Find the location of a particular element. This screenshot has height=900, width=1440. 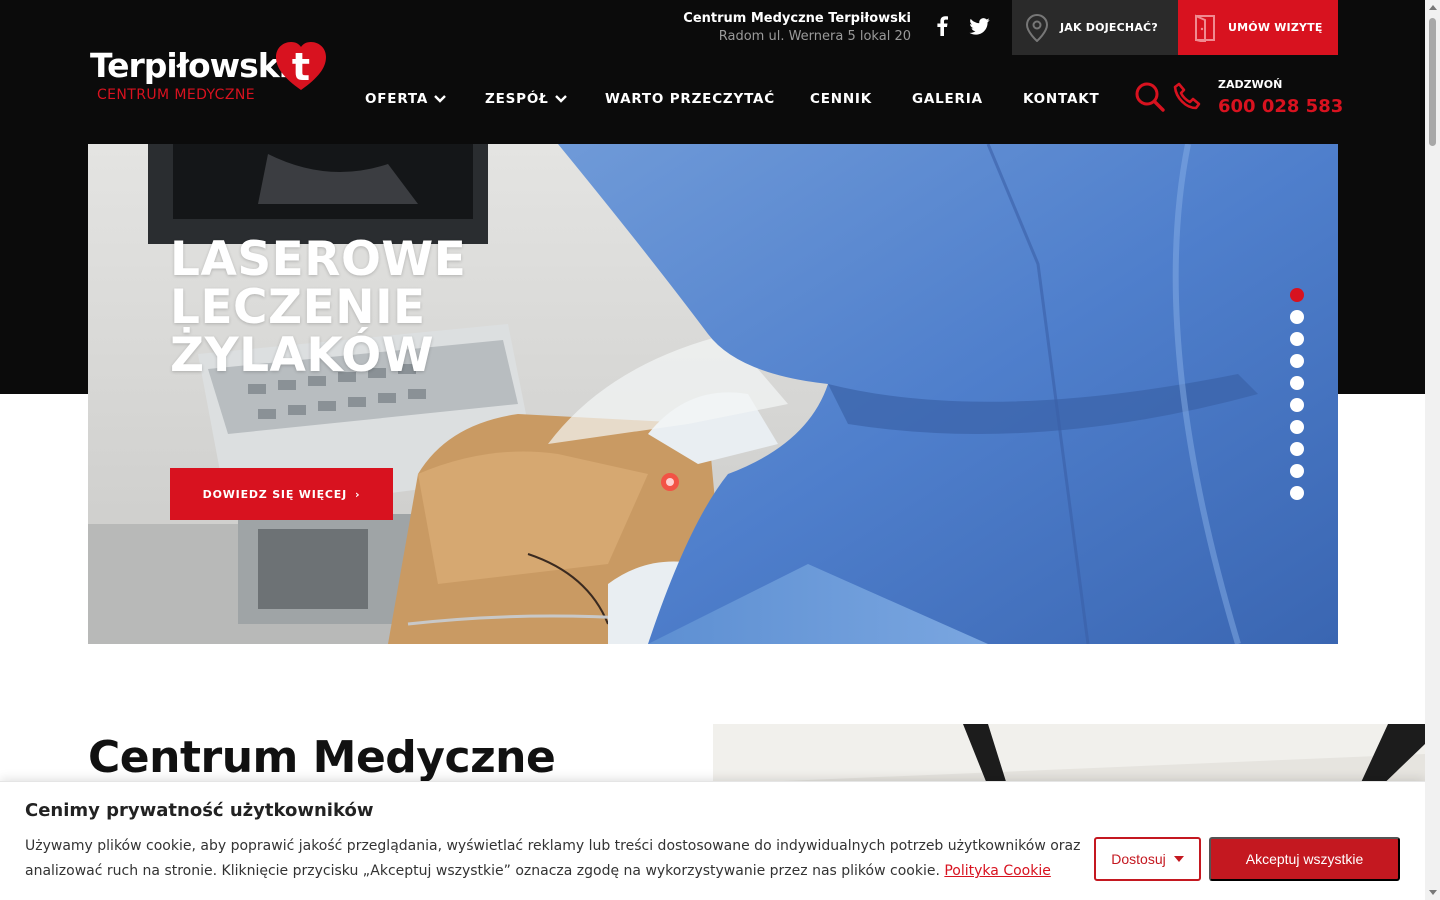

scroll-thumb is located at coordinates (1432, 82).